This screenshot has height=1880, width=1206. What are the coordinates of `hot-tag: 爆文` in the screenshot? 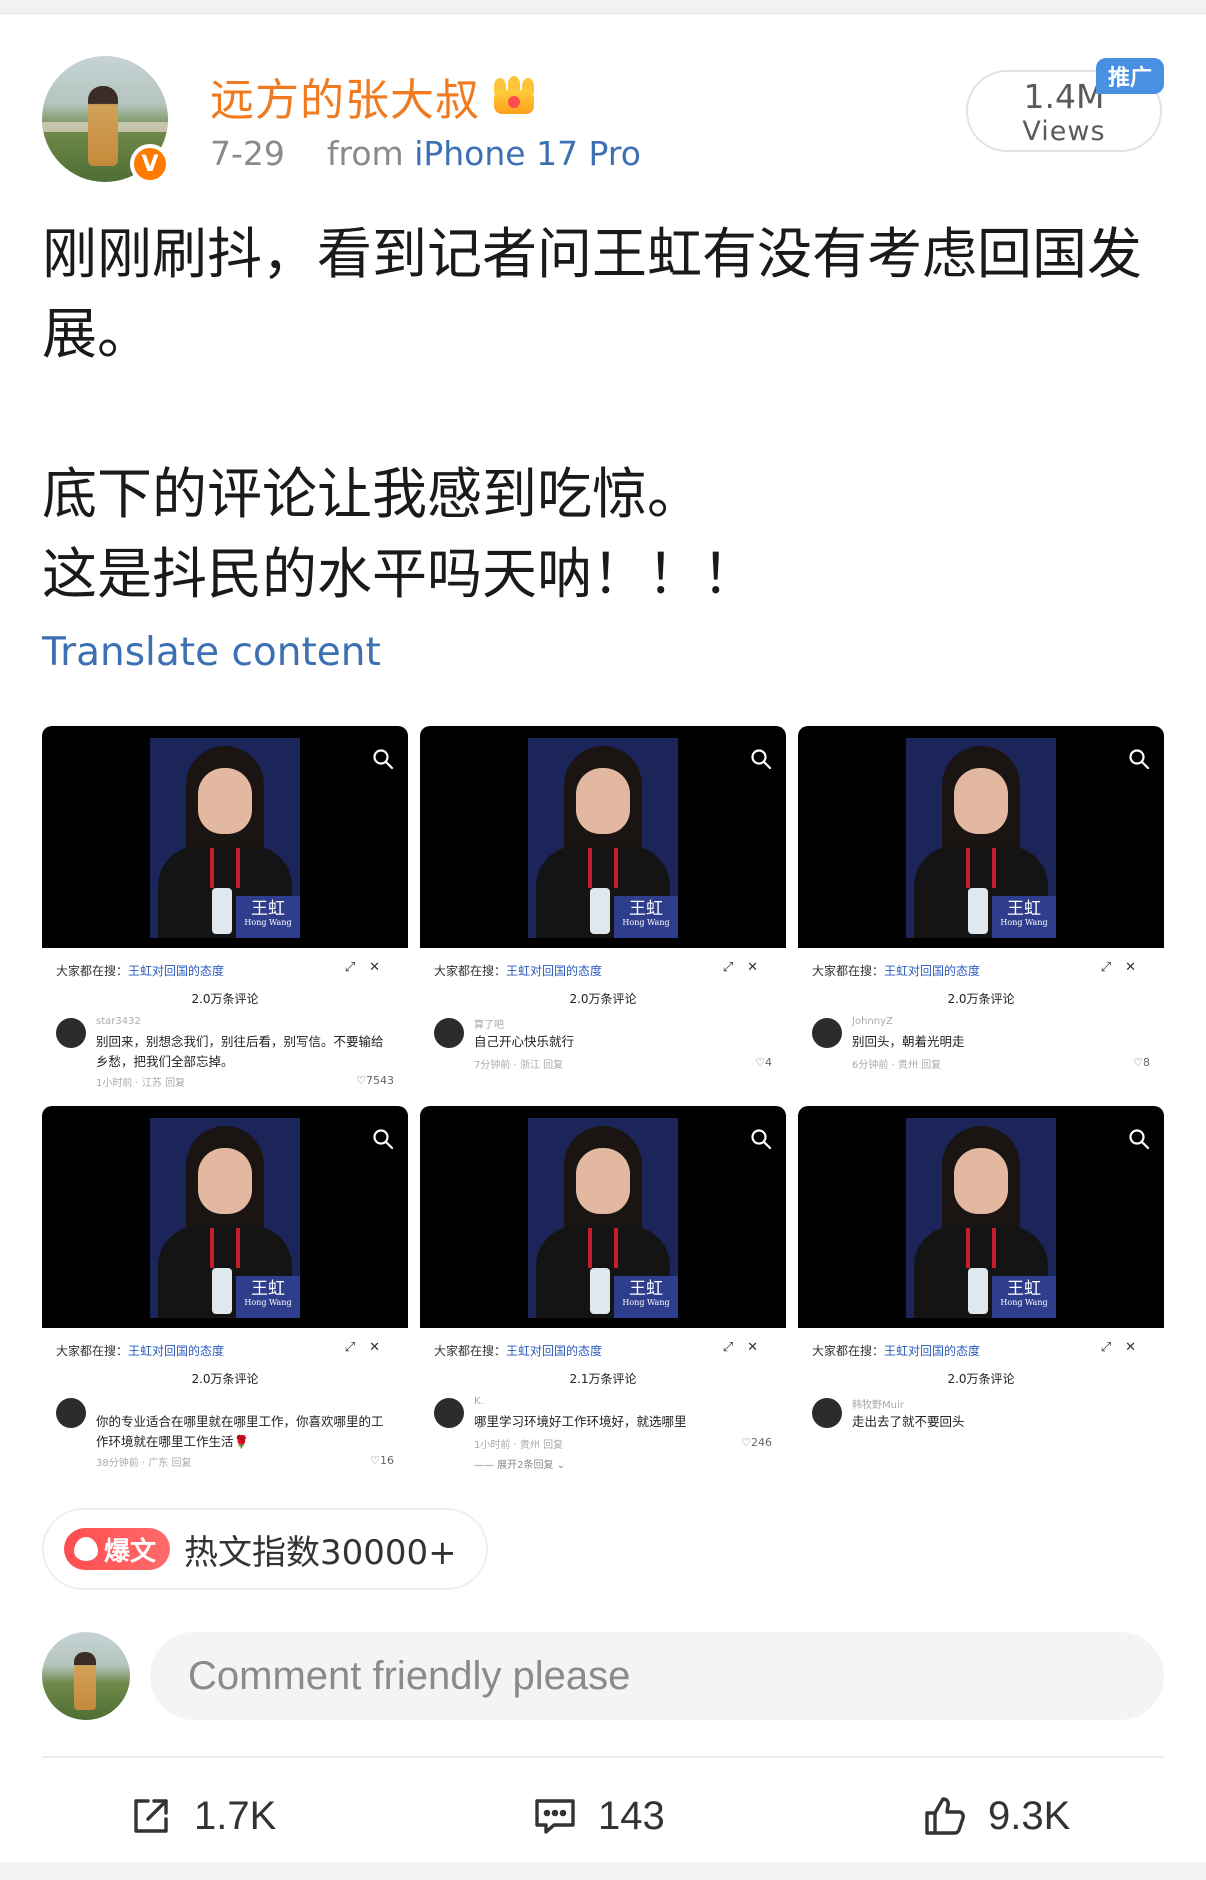 It's located at (117, 1549).